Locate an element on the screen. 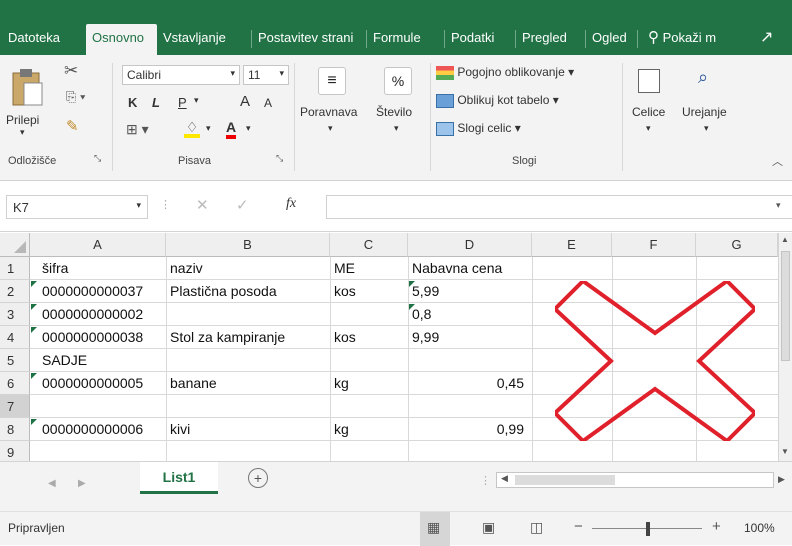 This screenshot has height=546, width=792. column-header: C is located at coordinates (369, 245).